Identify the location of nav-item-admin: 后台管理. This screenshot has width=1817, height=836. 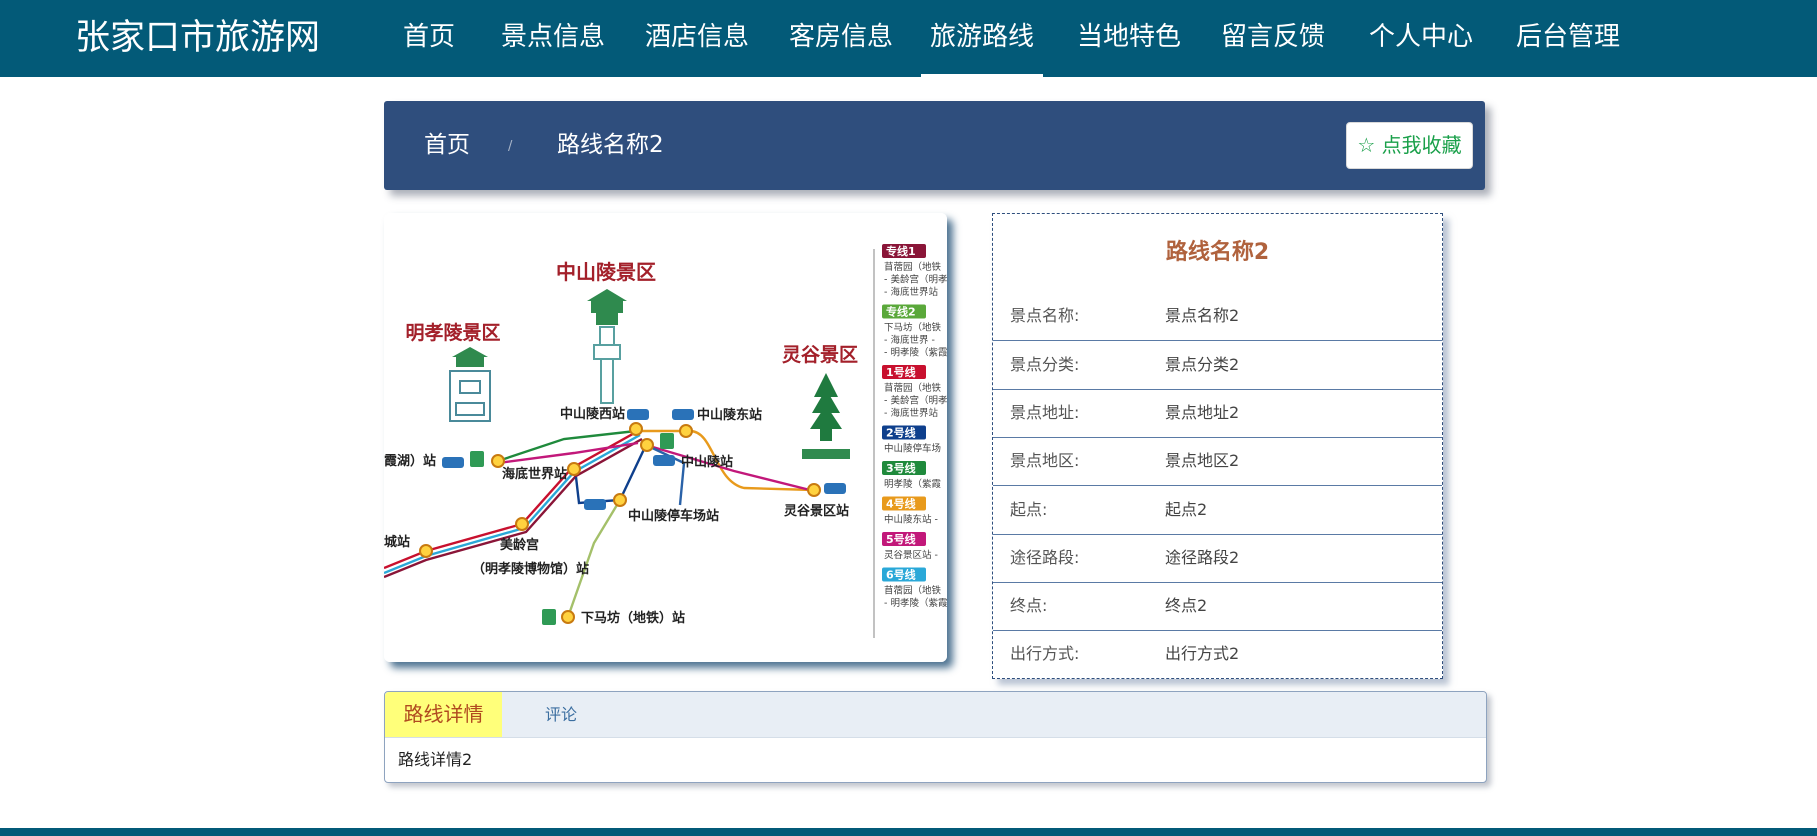
(1568, 38).